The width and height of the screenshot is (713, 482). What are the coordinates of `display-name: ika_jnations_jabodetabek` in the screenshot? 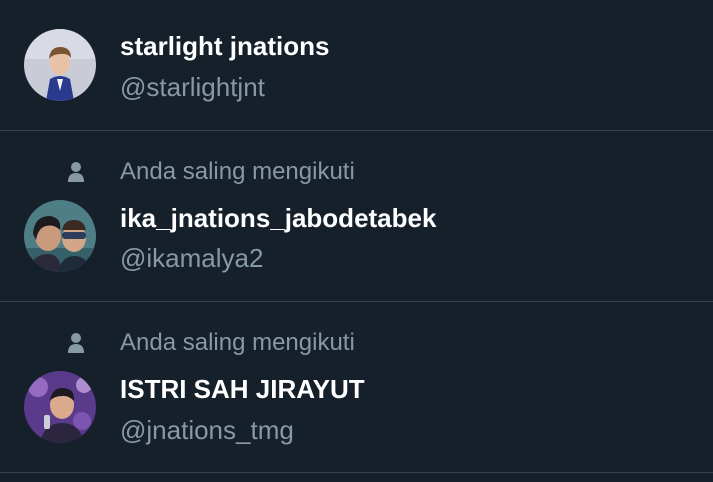 It's located at (278, 218).